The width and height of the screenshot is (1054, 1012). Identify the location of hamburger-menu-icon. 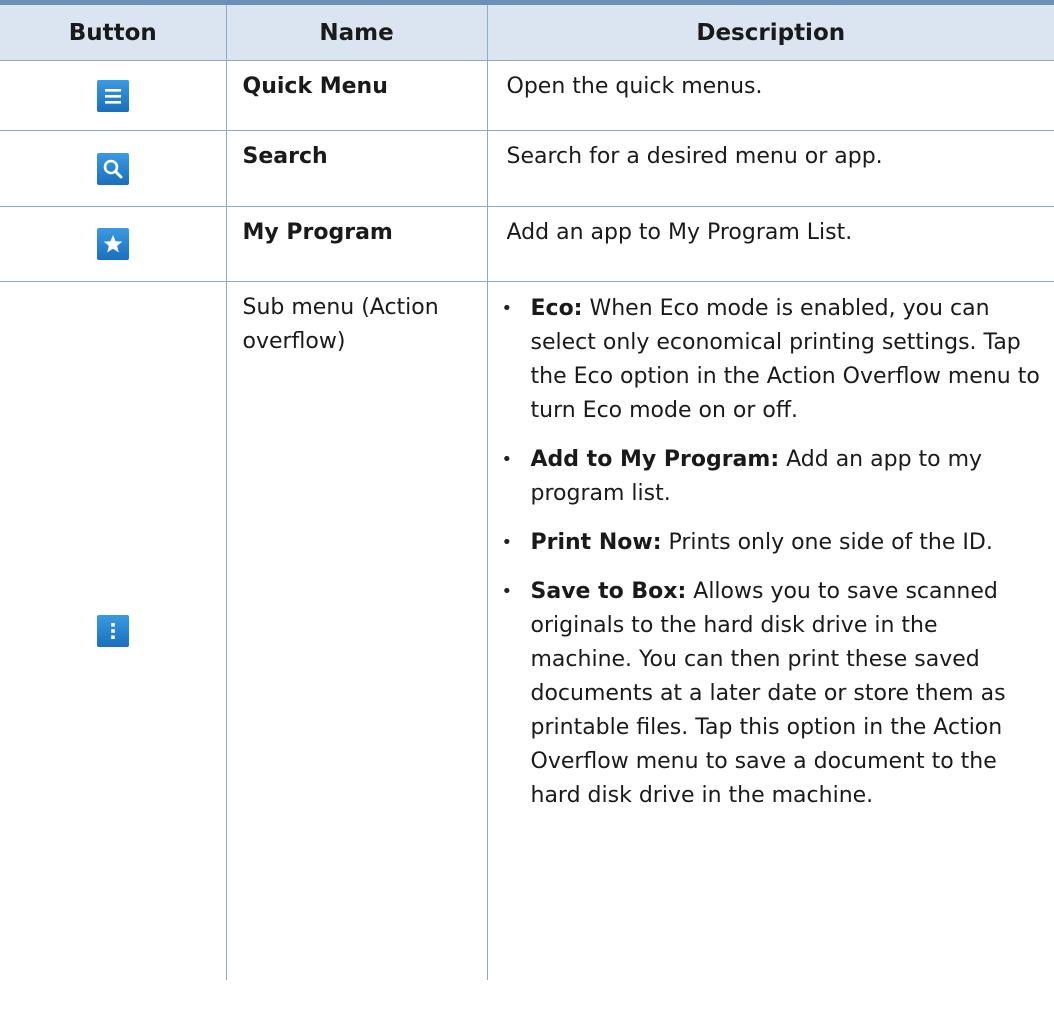
(112, 95).